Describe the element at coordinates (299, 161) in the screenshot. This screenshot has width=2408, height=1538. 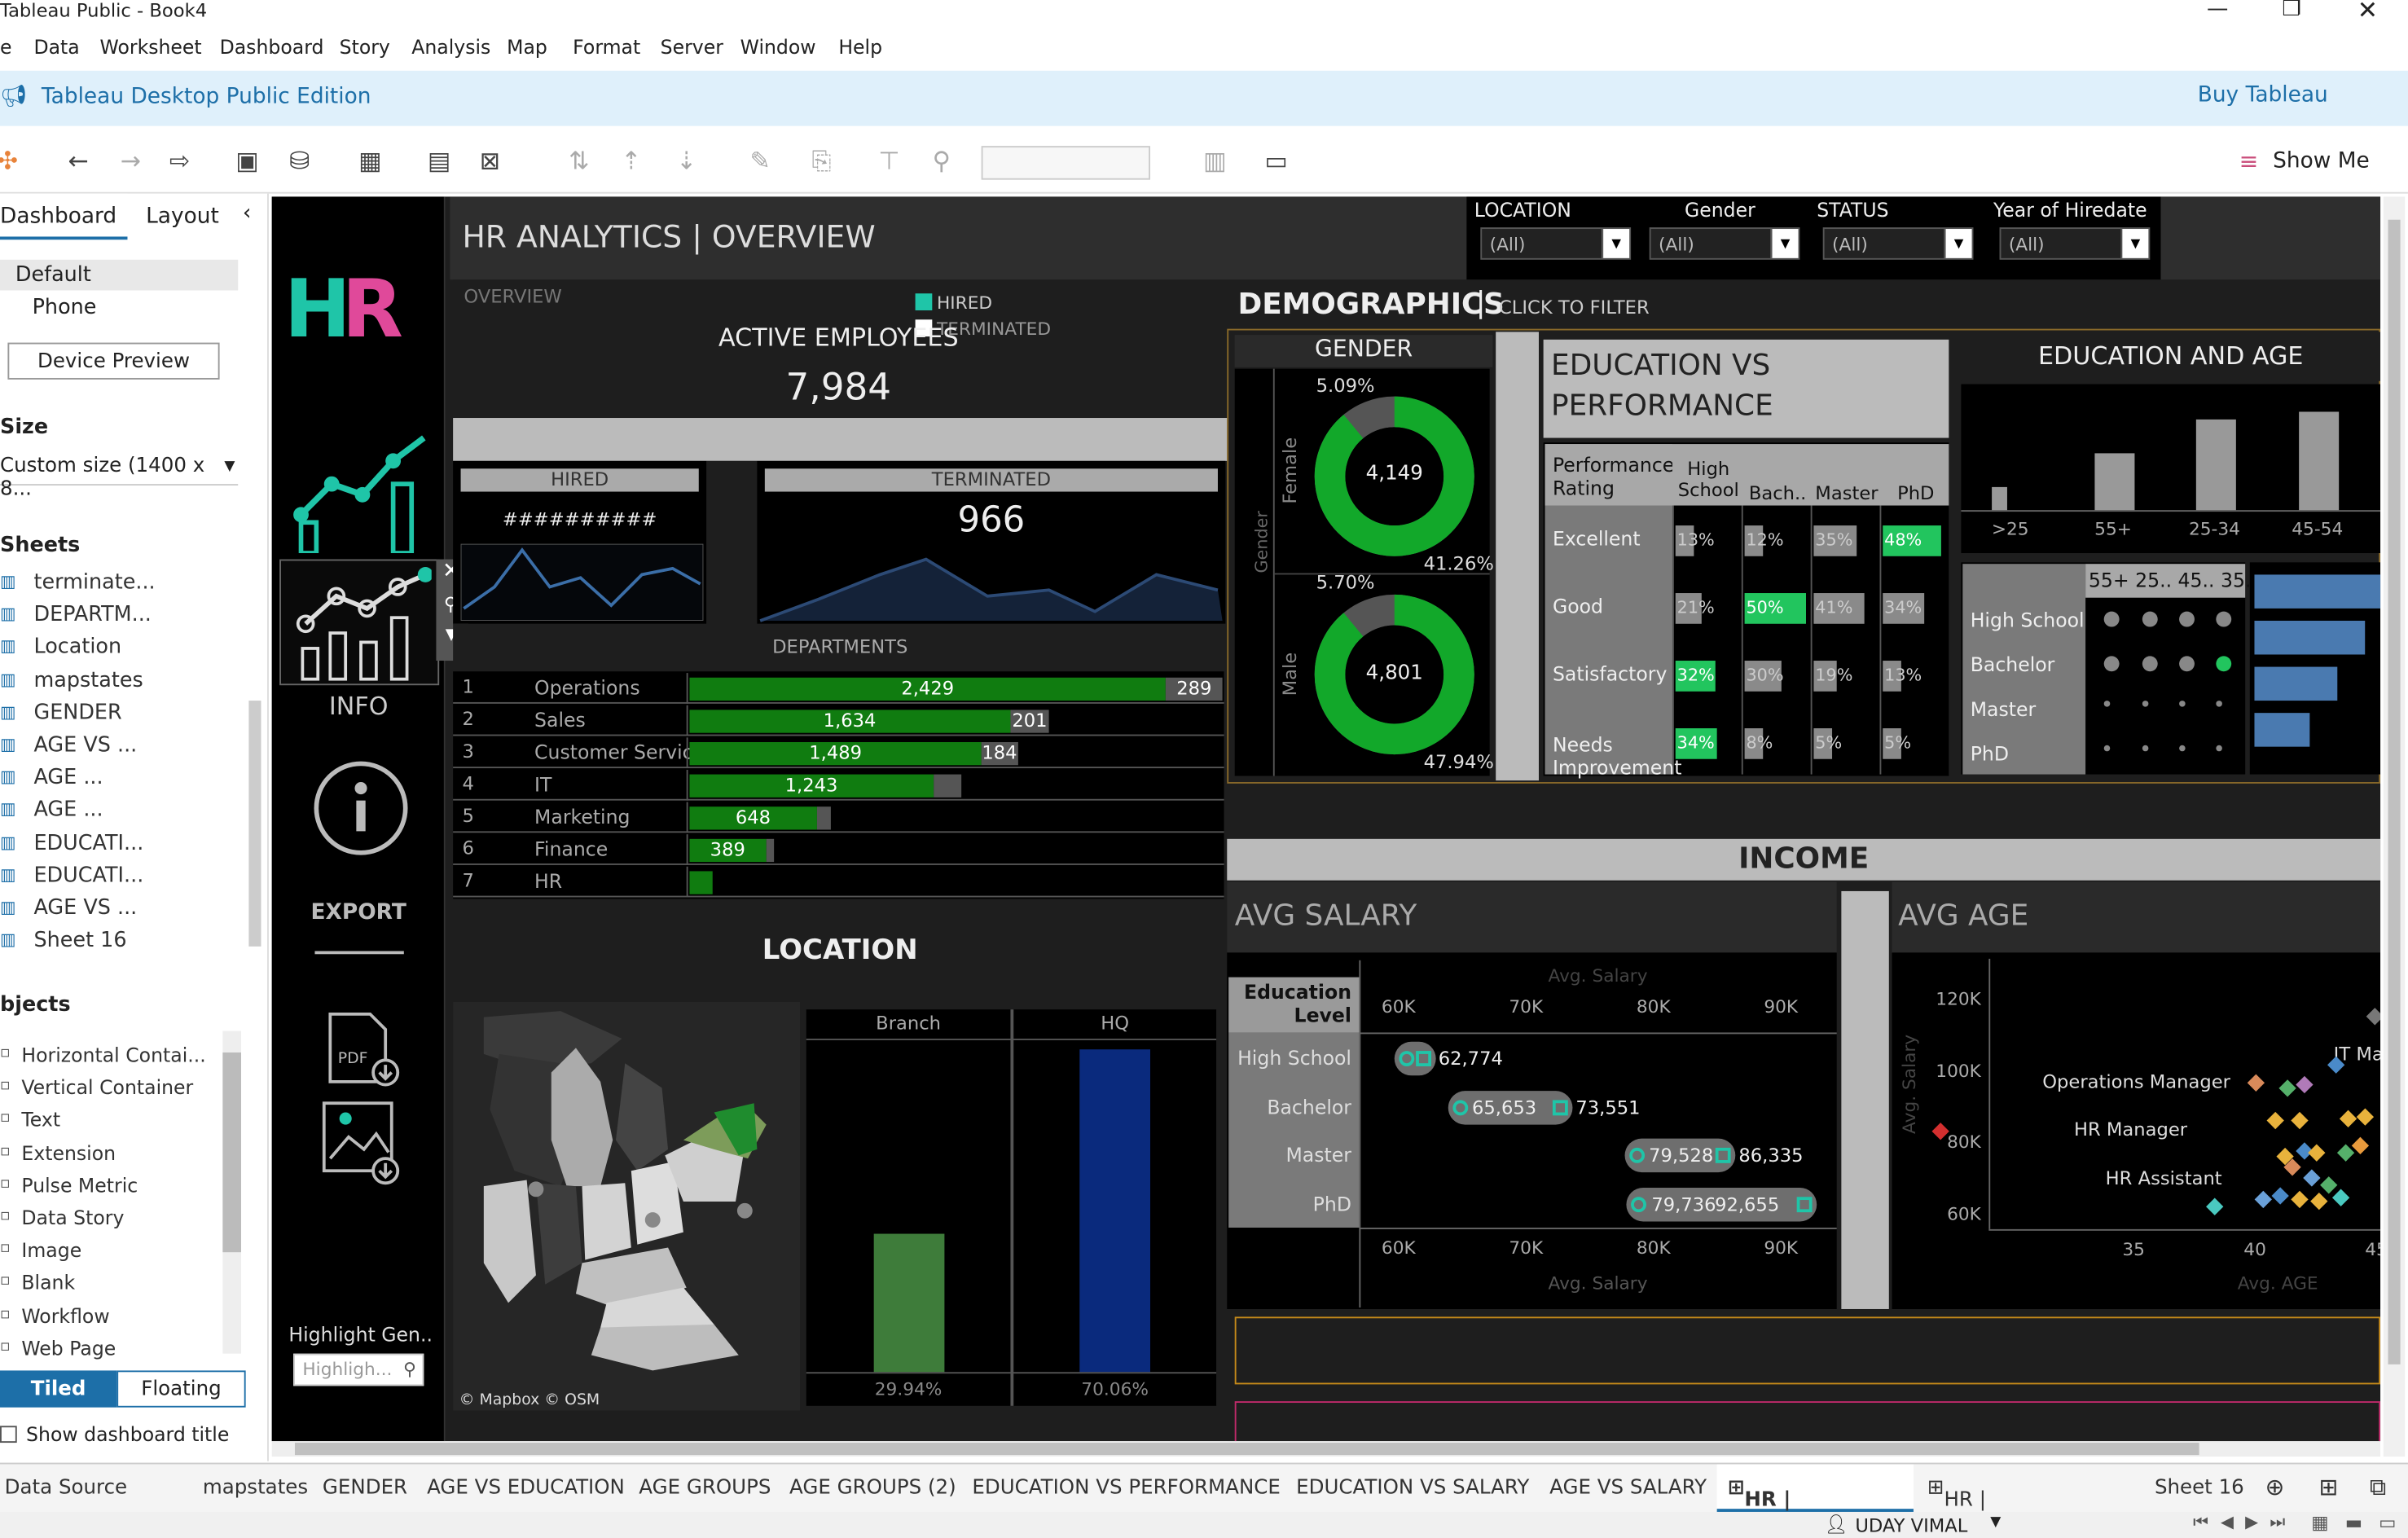
I see `new-datasource-icon: ⛁` at that location.